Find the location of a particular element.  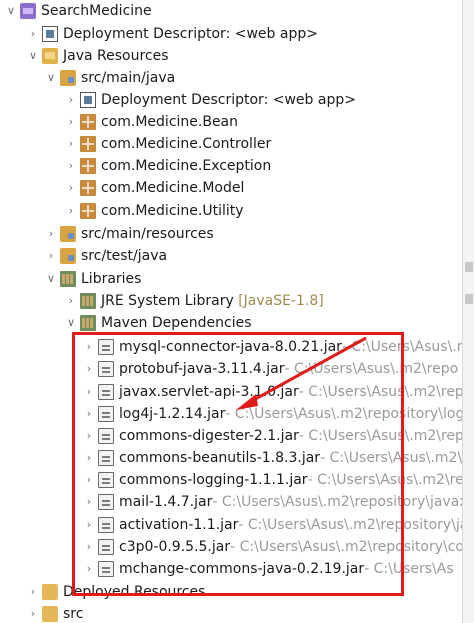

jar-path: - C:\Users\Asus\.m2\re is located at coordinates (384, 480).